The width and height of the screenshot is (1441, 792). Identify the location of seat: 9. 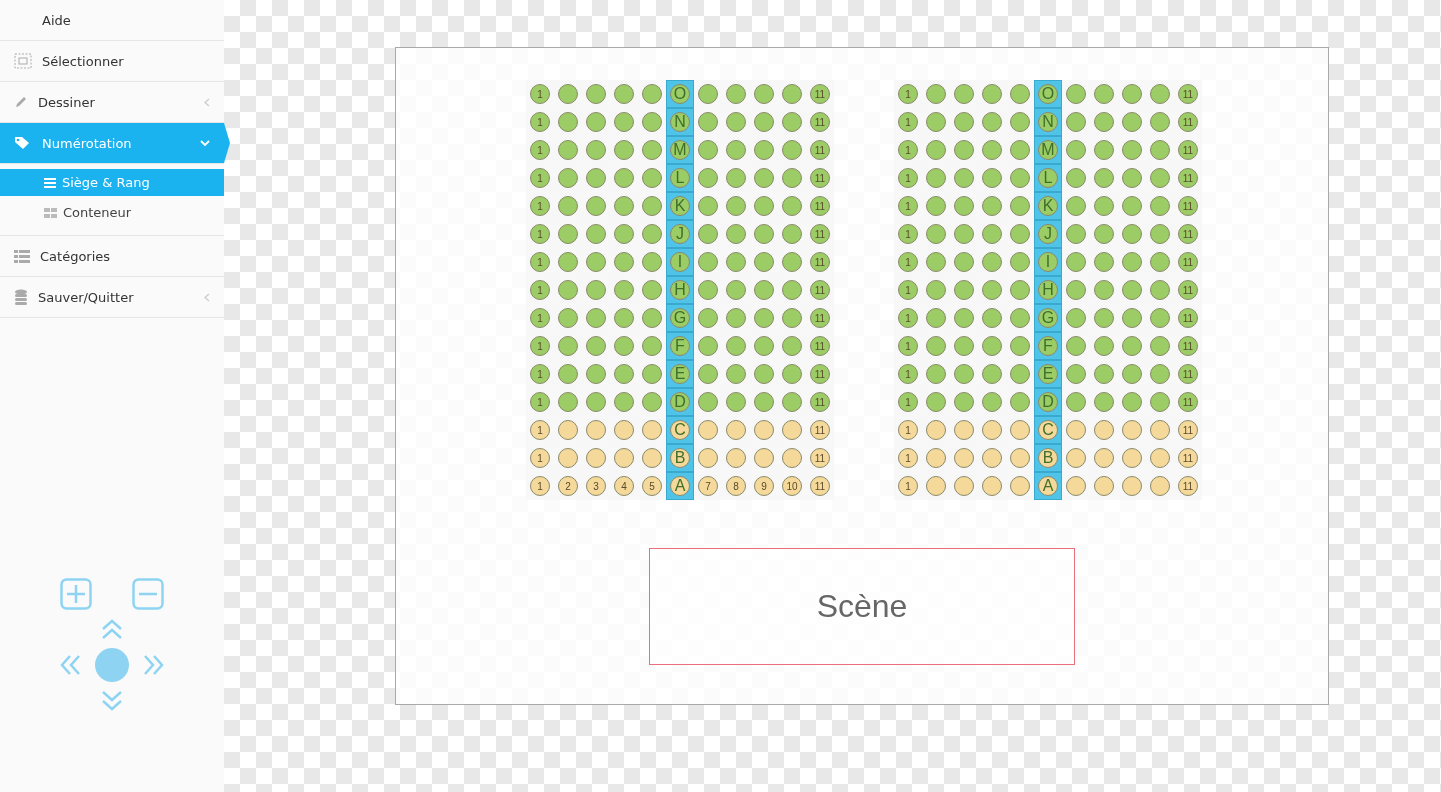
(764, 486).